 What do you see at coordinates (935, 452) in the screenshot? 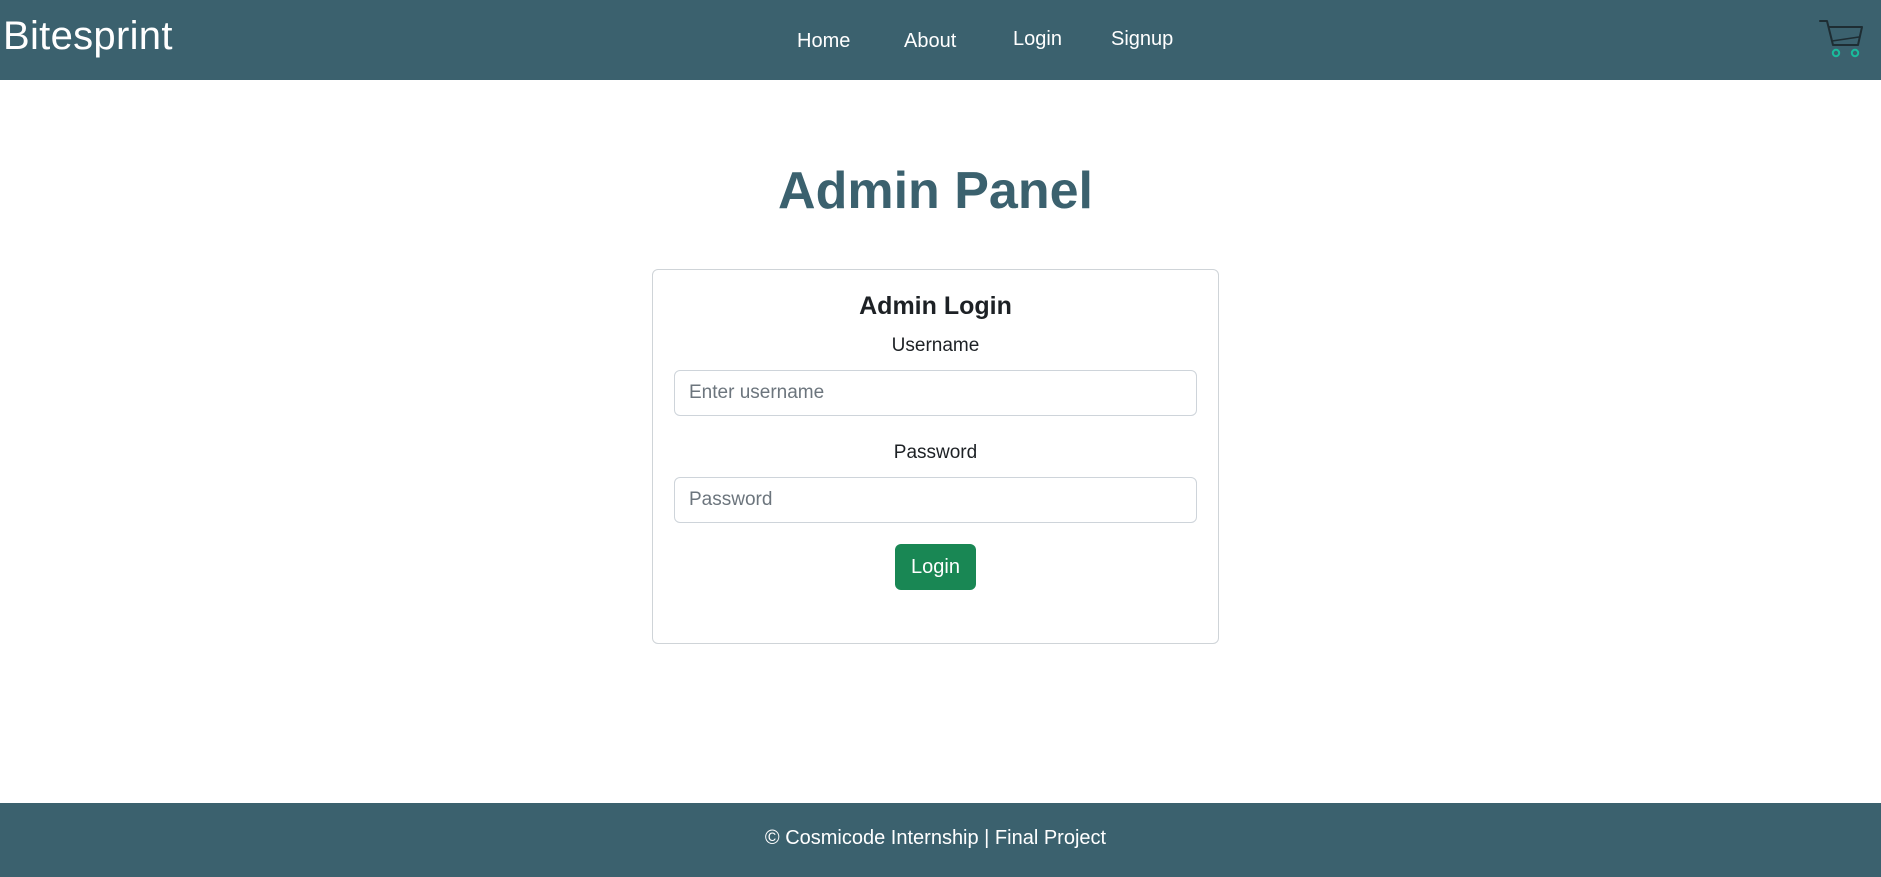
I see `password-label: Password` at bounding box center [935, 452].